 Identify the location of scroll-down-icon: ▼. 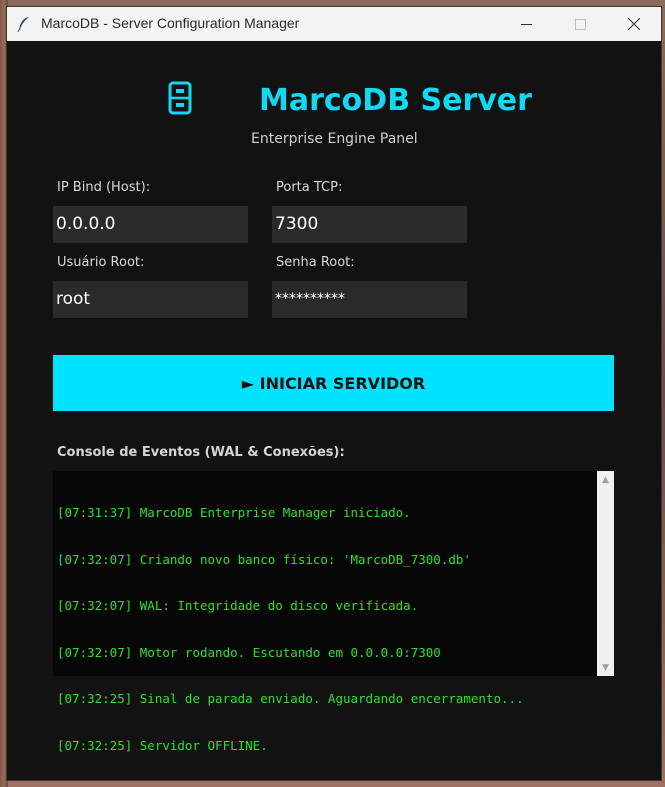
(605, 667).